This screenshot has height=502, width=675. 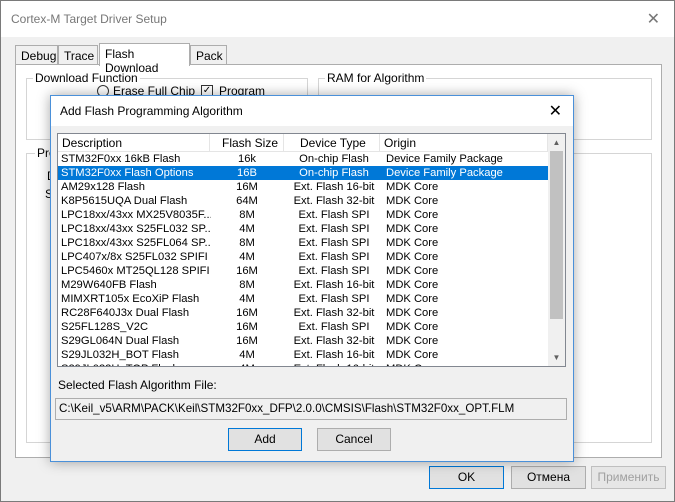 What do you see at coordinates (265, 439) in the screenshot?
I see `add-button: Add` at bounding box center [265, 439].